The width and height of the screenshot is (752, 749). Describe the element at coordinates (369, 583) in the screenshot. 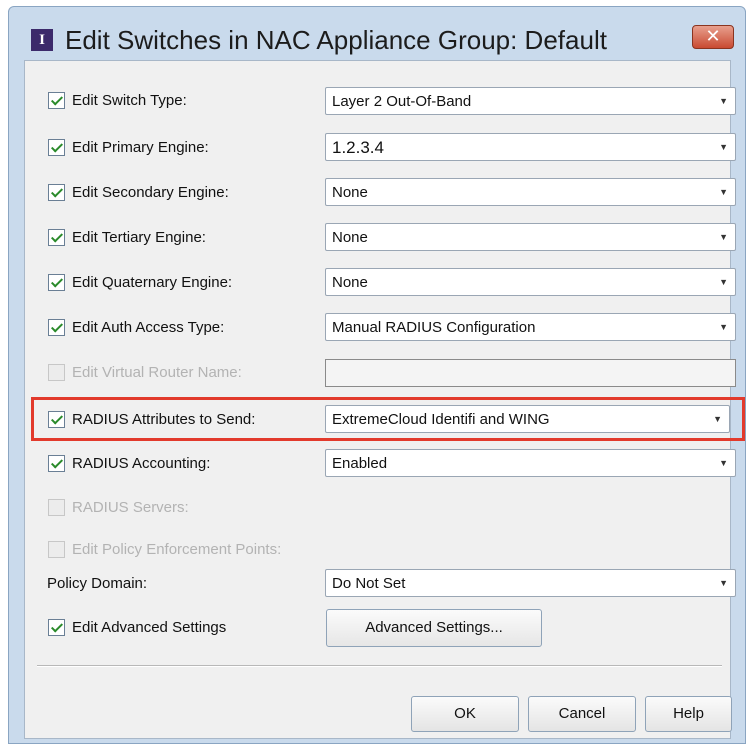

I see `policy-domain-value: Do Not Set` at that location.